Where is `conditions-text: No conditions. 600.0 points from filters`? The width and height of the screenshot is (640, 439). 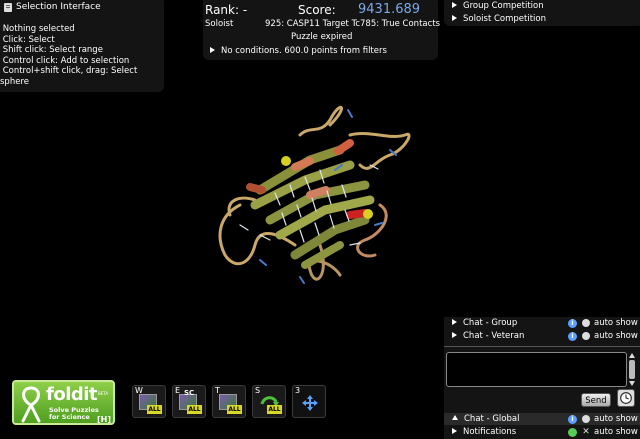
conditions-text: No conditions. 600.0 points from filters is located at coordinates (304, 51).